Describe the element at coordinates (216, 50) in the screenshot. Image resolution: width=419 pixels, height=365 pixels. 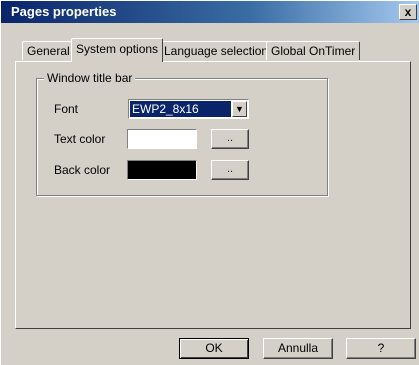
I see `tab-language-selection: Language selection` at that location.